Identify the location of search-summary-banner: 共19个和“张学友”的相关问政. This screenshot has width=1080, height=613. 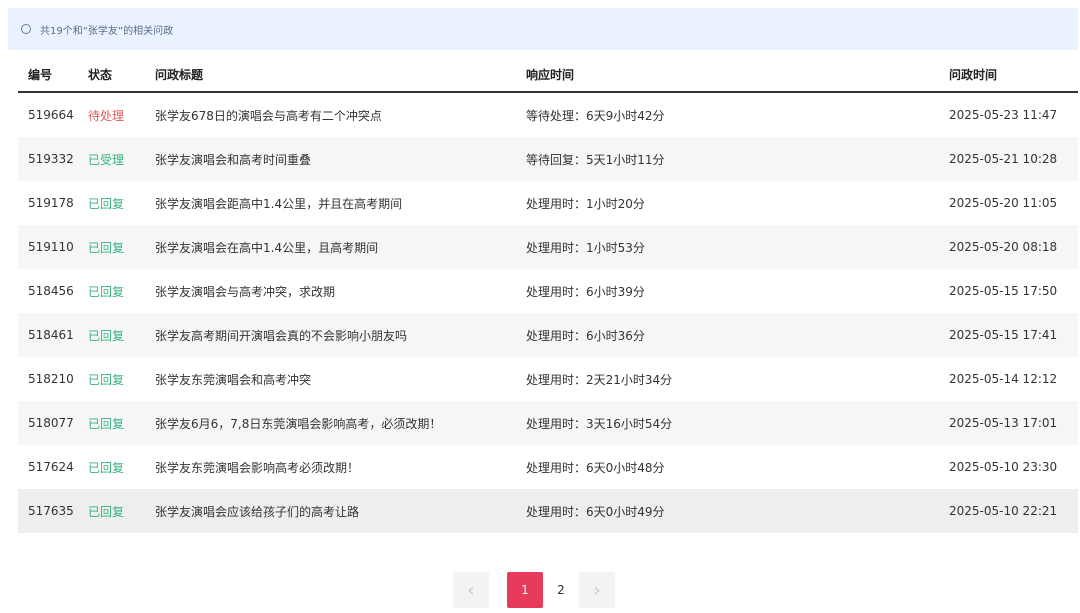
(543, 29).